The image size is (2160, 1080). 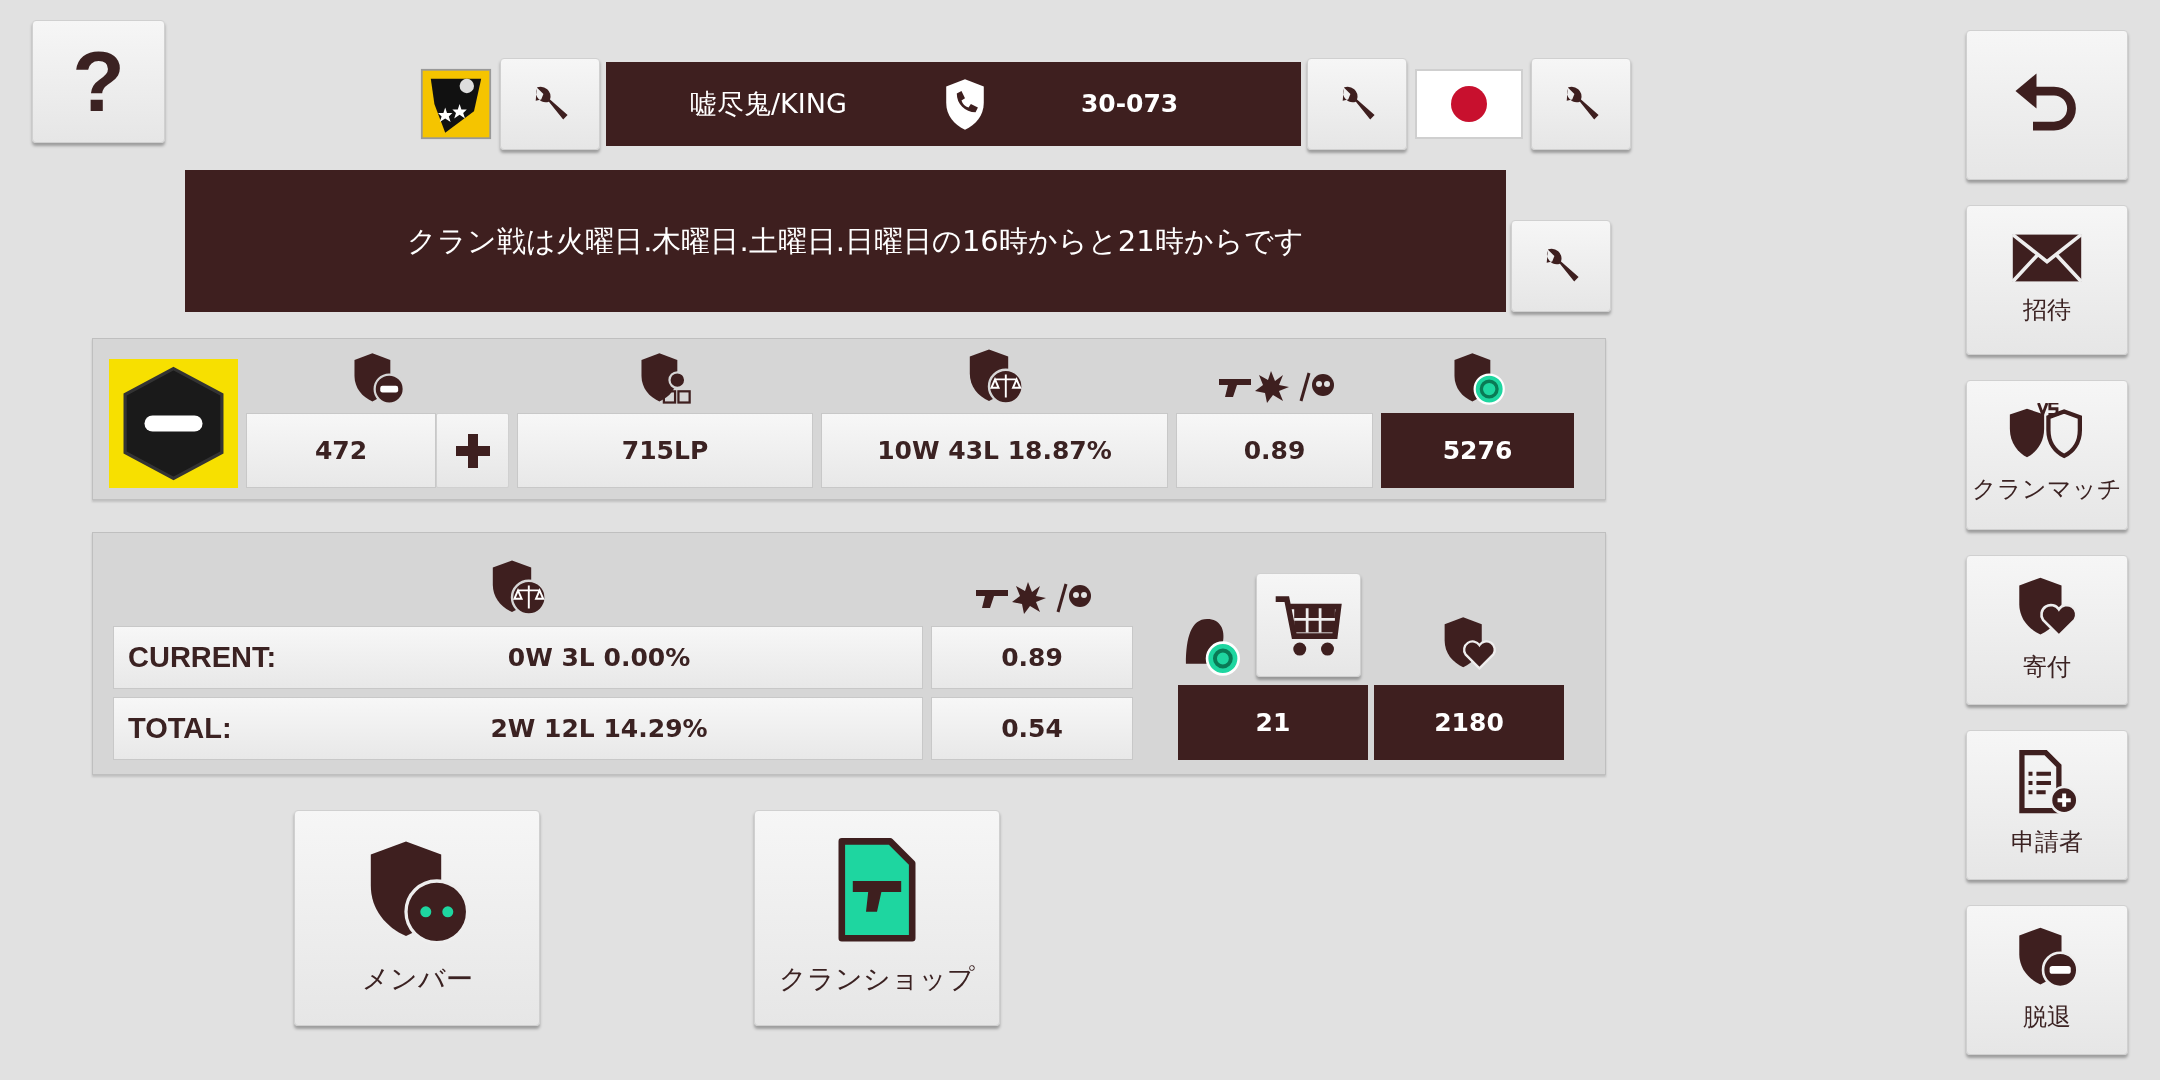 What do you see at coordinates (1477, 450) in the screenshot?
I see `stat-value: 5276` at bounding box center [1477, 450].